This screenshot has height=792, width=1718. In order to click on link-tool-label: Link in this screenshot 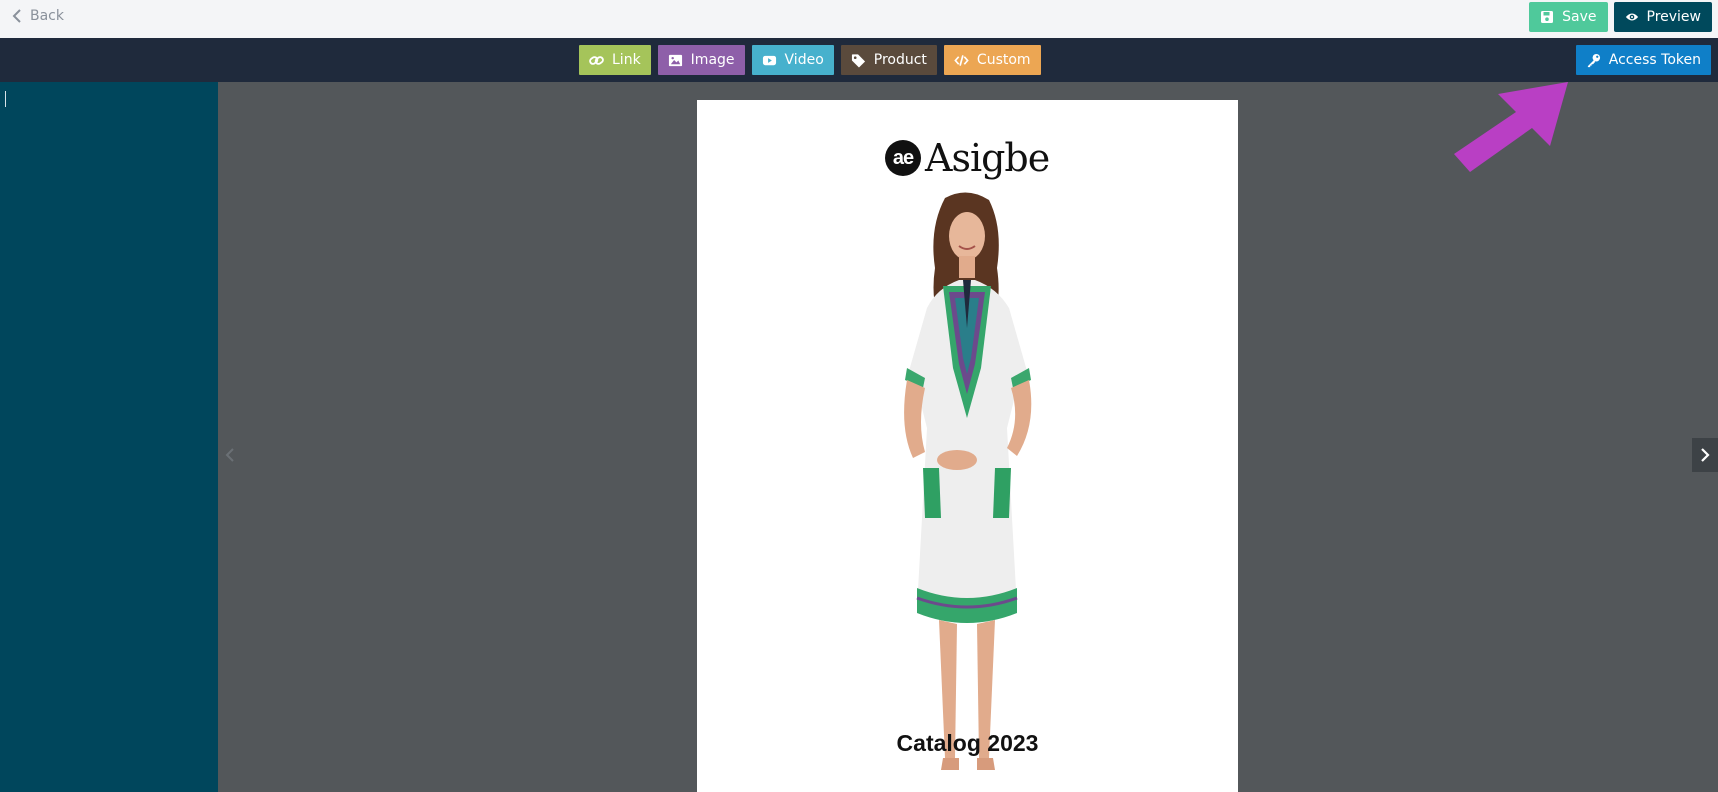, I will do `click(626, 60)`.